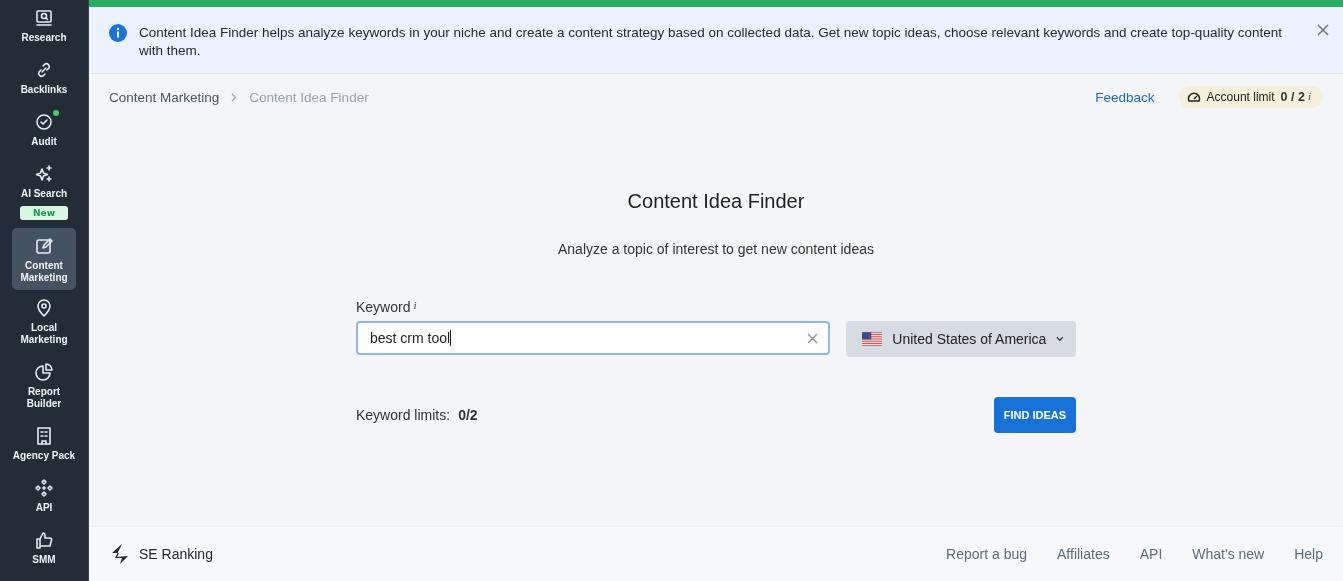 Image resolution: width=1343 pixels, height=581 pixels. Describe the element at coordinates (716, 249) in the screenshot. I see `page-subtitle: Analyze a topic of interest to get new content ideas` at that location.